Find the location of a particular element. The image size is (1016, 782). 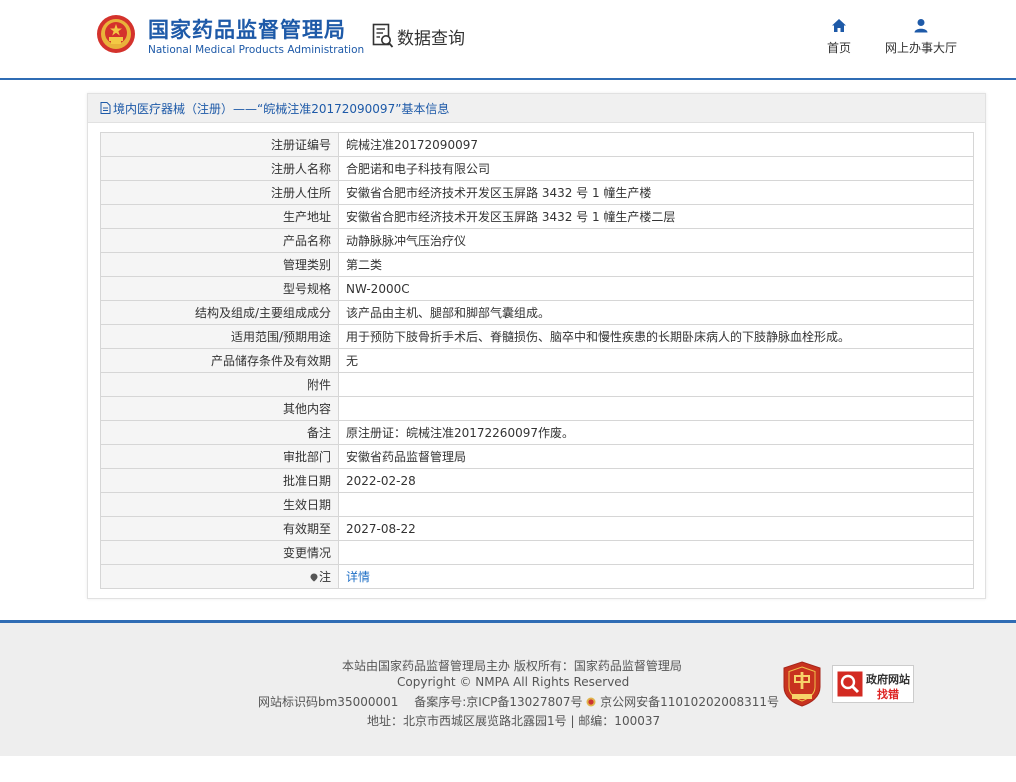

field-label: 适用范围/预期用途 is located at coordinates (219, 336).